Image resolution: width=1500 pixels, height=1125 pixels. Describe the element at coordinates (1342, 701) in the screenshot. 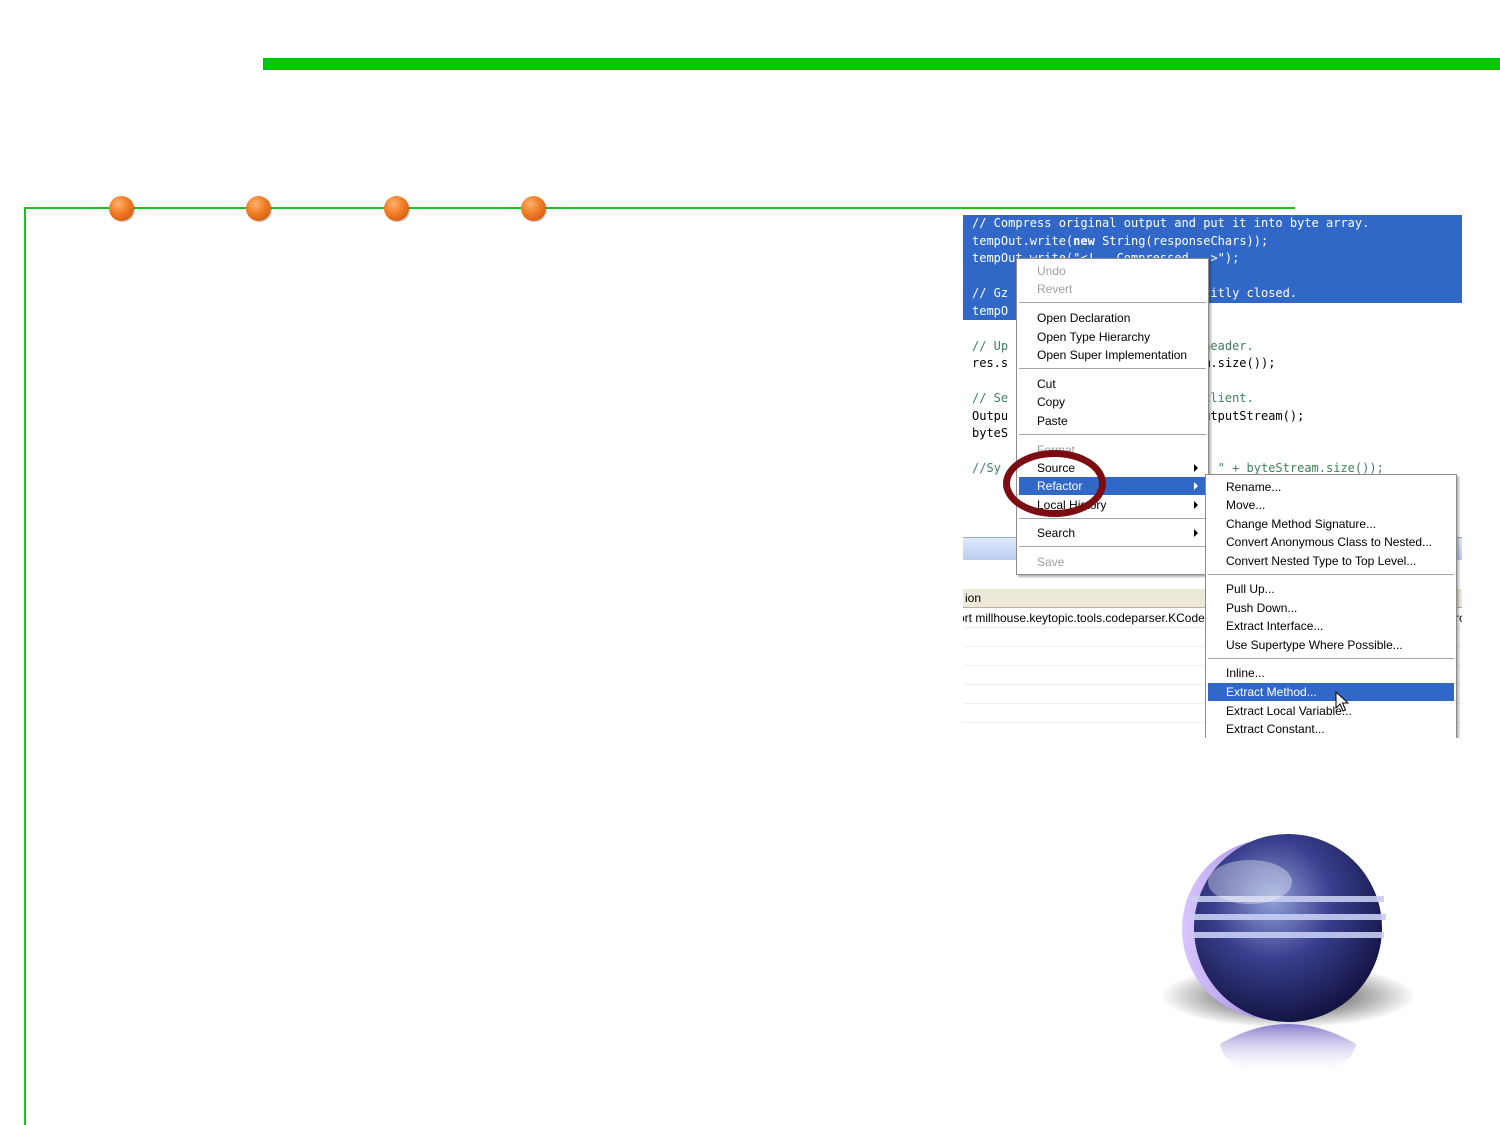

I see `mouse-cursor-icon` at that location.